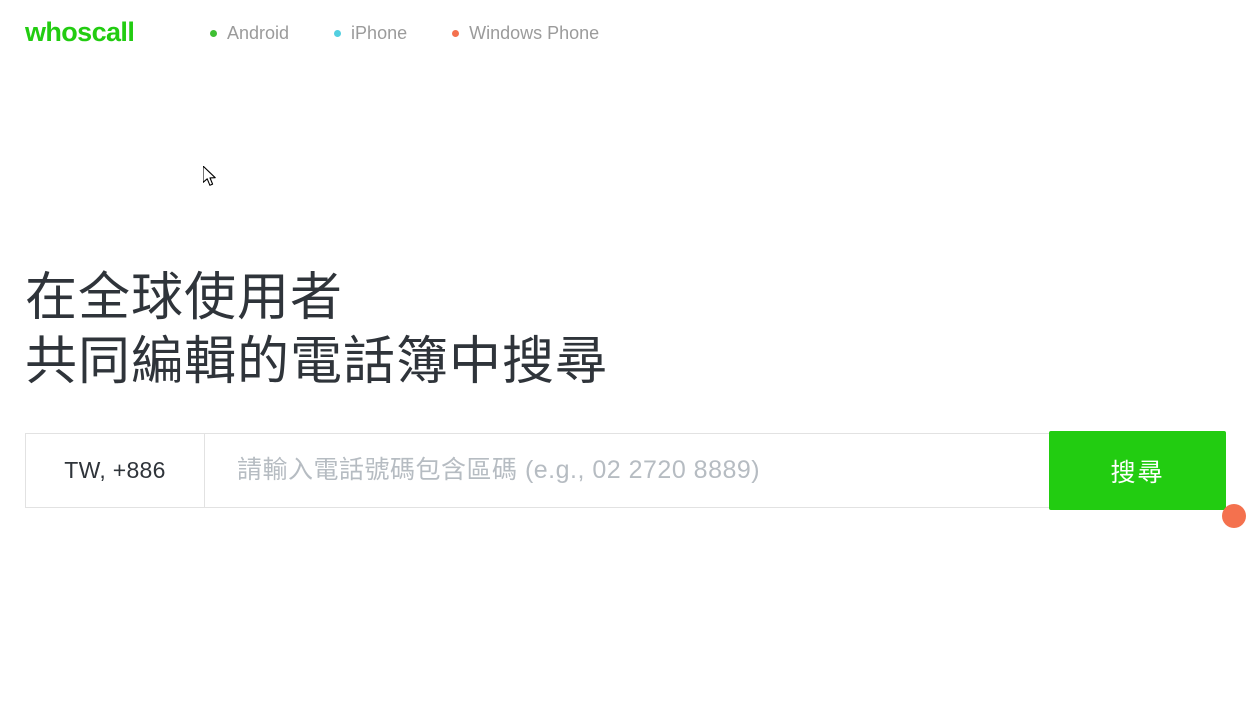 The image size is (1252, 722). What do you see at coordinates (625, 470) in the screenshot?
I see `phone-search-bar: TW, +886 搜尋` at bounding box center [625, 470].